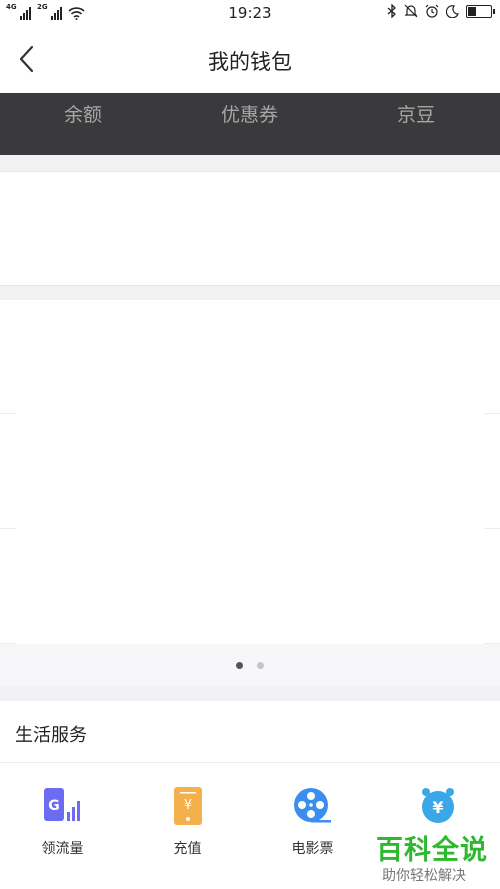  Describe the element at coordinates (416, 113) in the screenshot. I see `tab-jingdou: 京豆` at that location.